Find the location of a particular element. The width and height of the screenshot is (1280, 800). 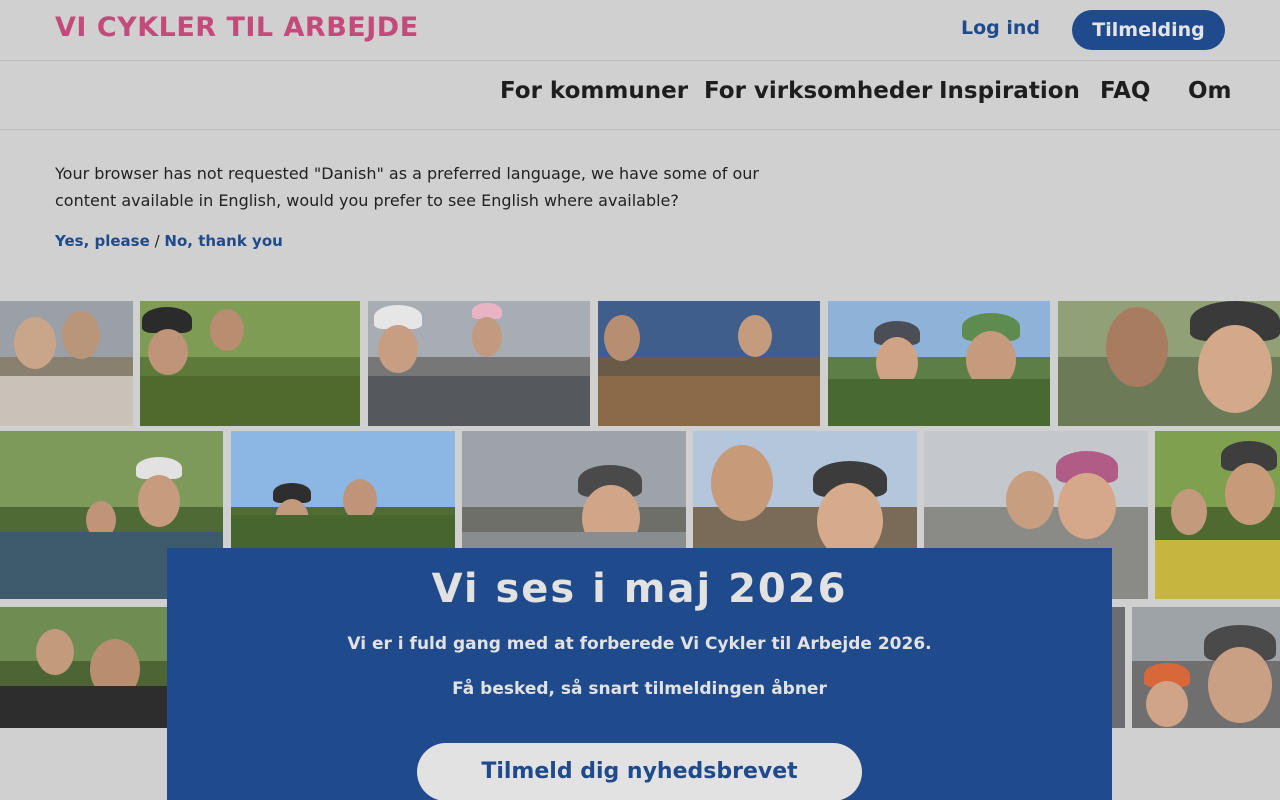

signup-button: Tilmelding is located at coordinates (1148, 30).